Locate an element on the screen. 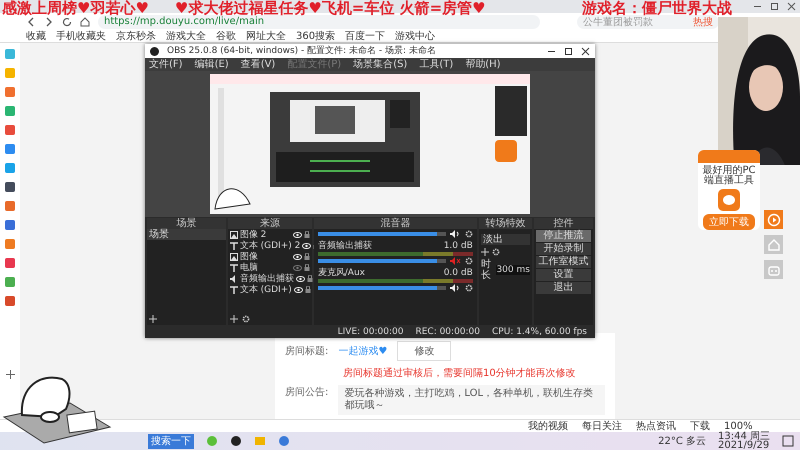 Image resolution: width=800 pixels, height=450 pixels. control-button: 设置 is located at coordinates (564, 275).